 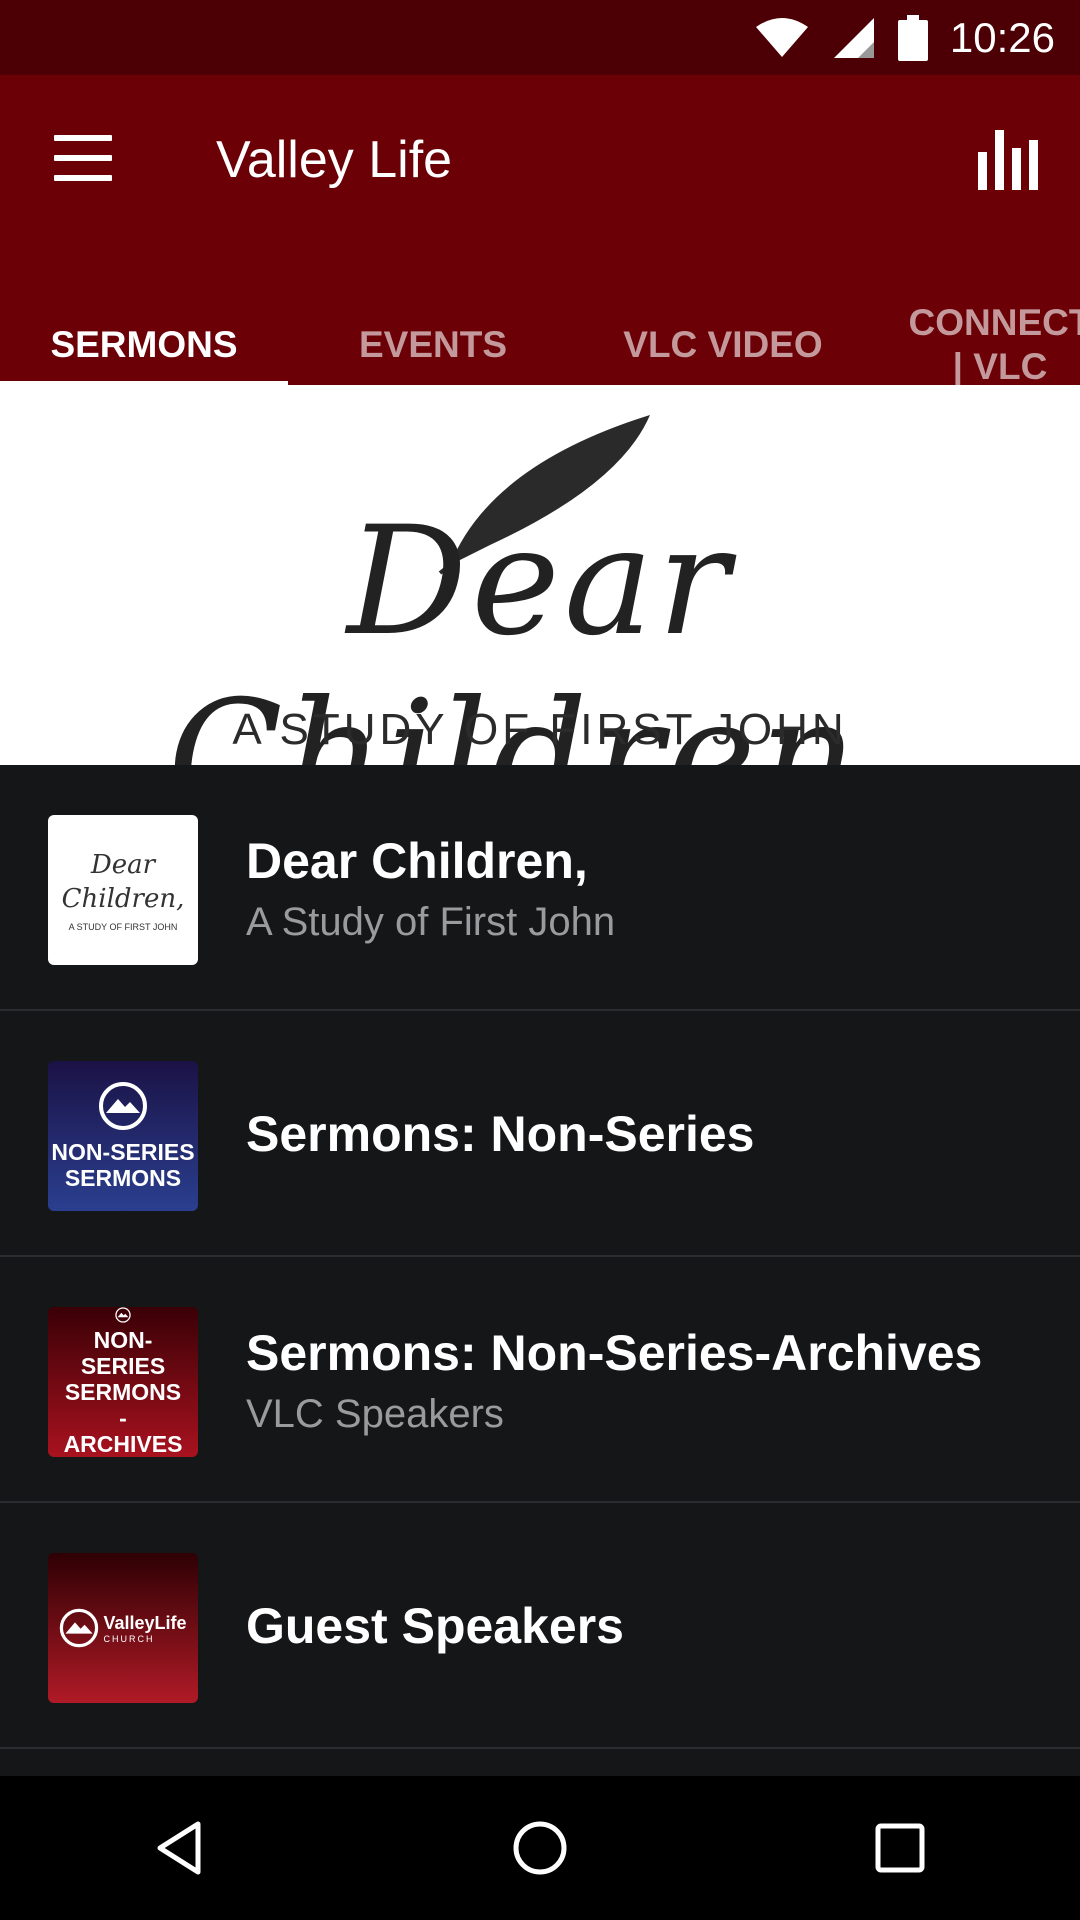 I want to click on app-title: Valley Life, so click(x=334, y=160).